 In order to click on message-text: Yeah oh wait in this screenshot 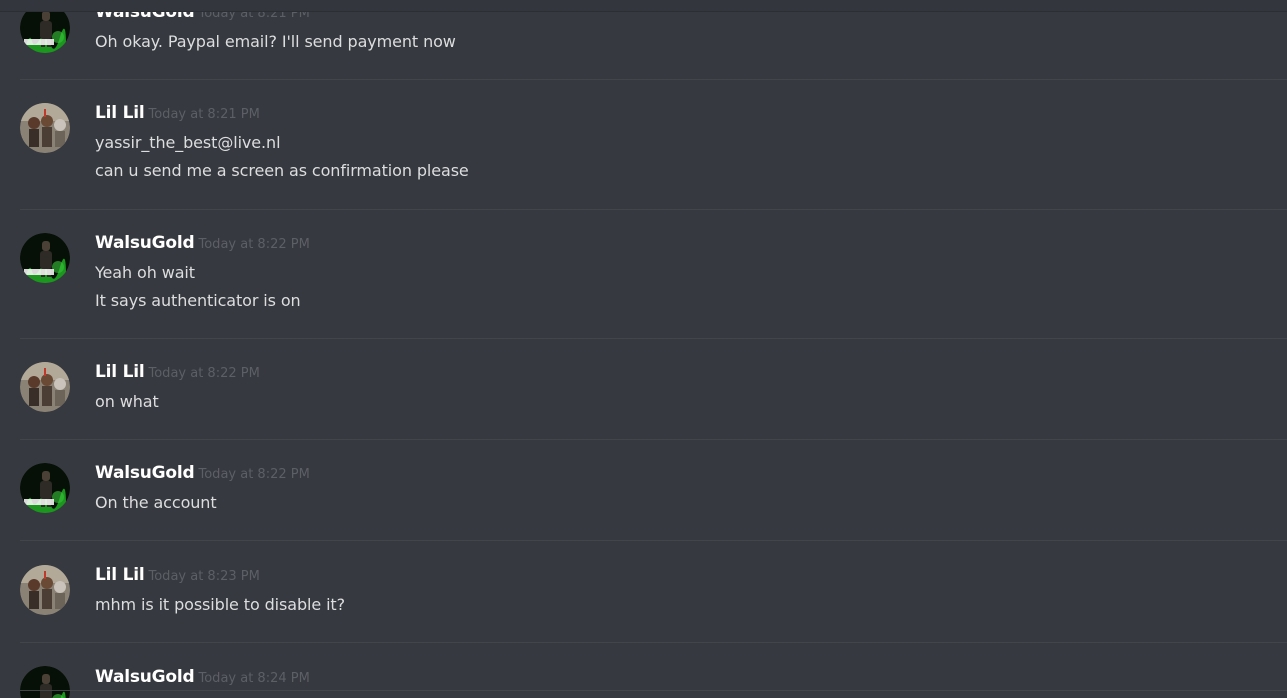, I will do `click(145, 272)`.